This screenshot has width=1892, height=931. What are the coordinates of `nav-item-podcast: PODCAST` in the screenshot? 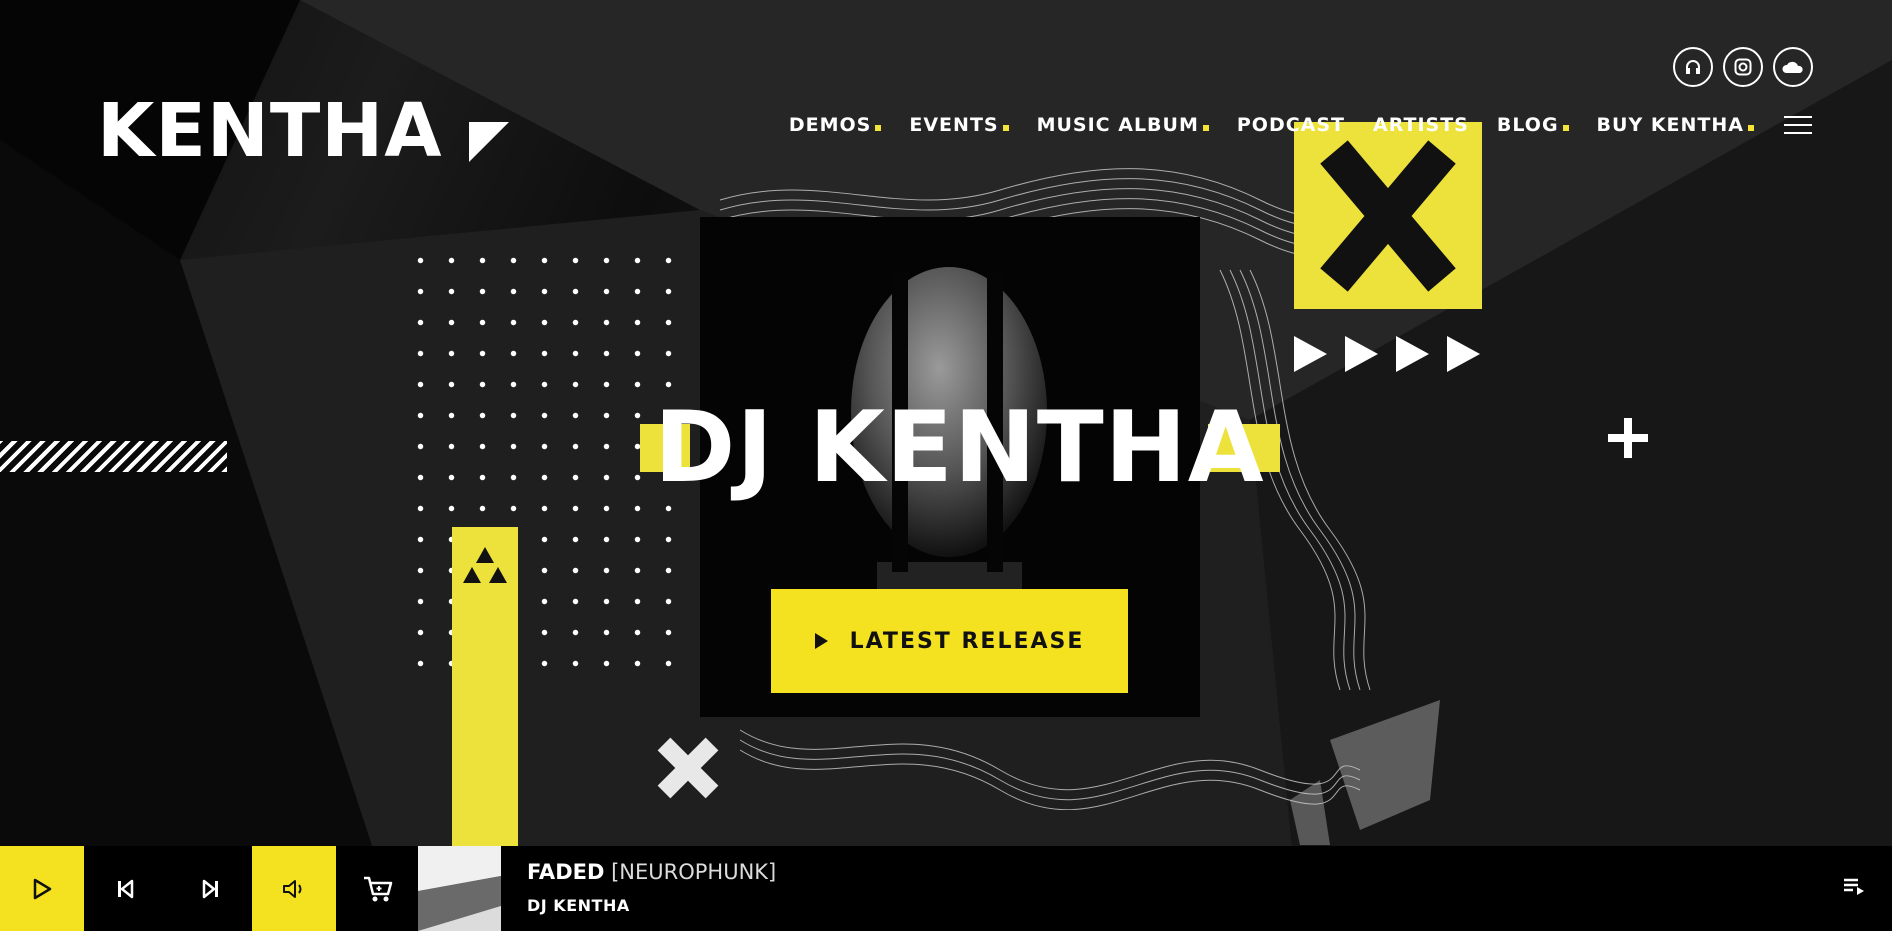 It's located at (1291, 125).